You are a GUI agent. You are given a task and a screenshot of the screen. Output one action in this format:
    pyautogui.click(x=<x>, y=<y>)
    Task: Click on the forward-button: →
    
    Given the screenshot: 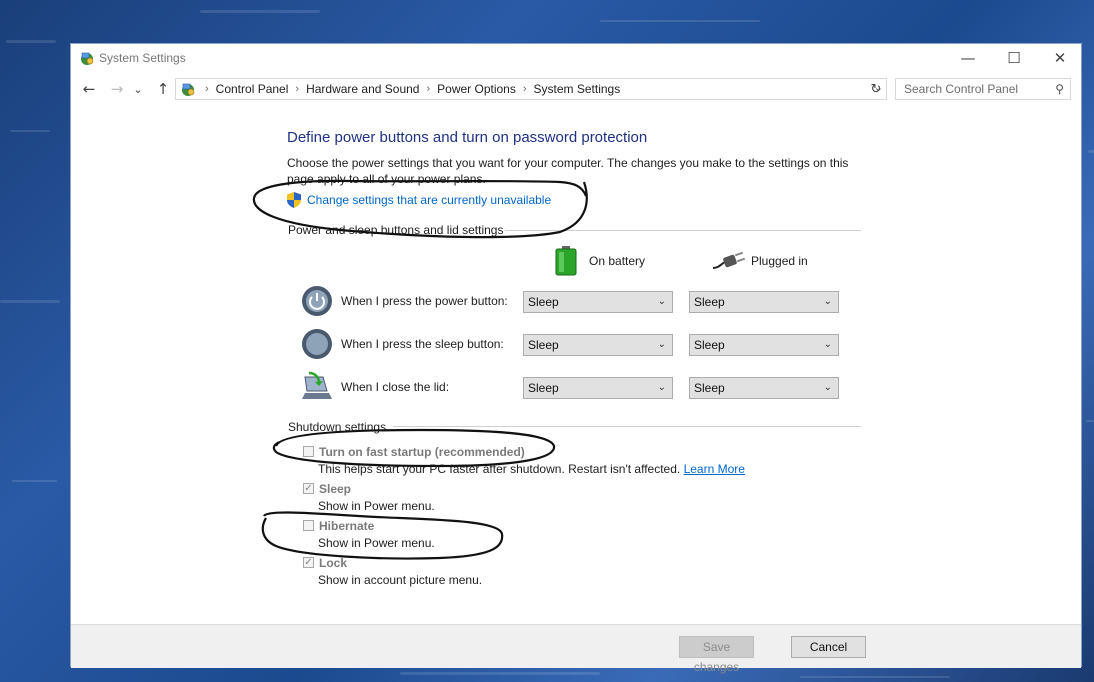 What is the action you would take?
    pyautogui.click(x=117, y=89)
    